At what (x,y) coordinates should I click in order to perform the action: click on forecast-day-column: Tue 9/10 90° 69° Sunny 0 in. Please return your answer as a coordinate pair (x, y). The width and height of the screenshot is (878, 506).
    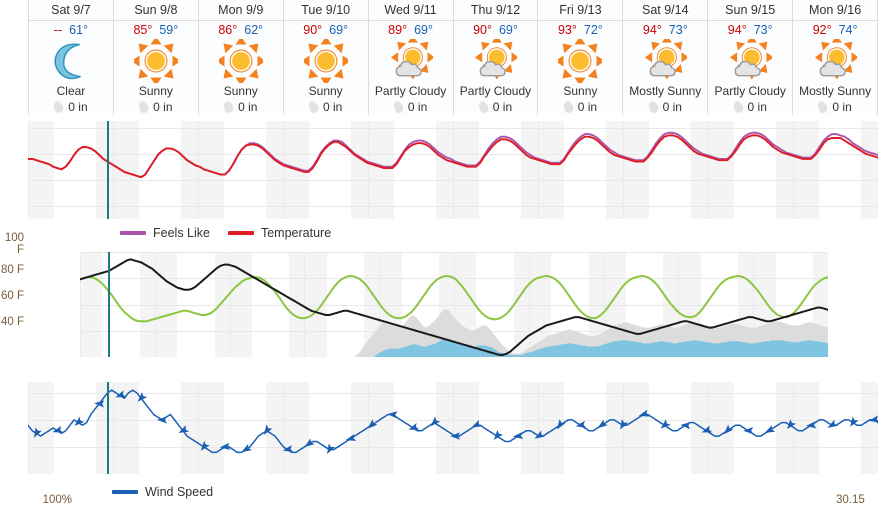
    Looking at the image, I should click on (326, 57).